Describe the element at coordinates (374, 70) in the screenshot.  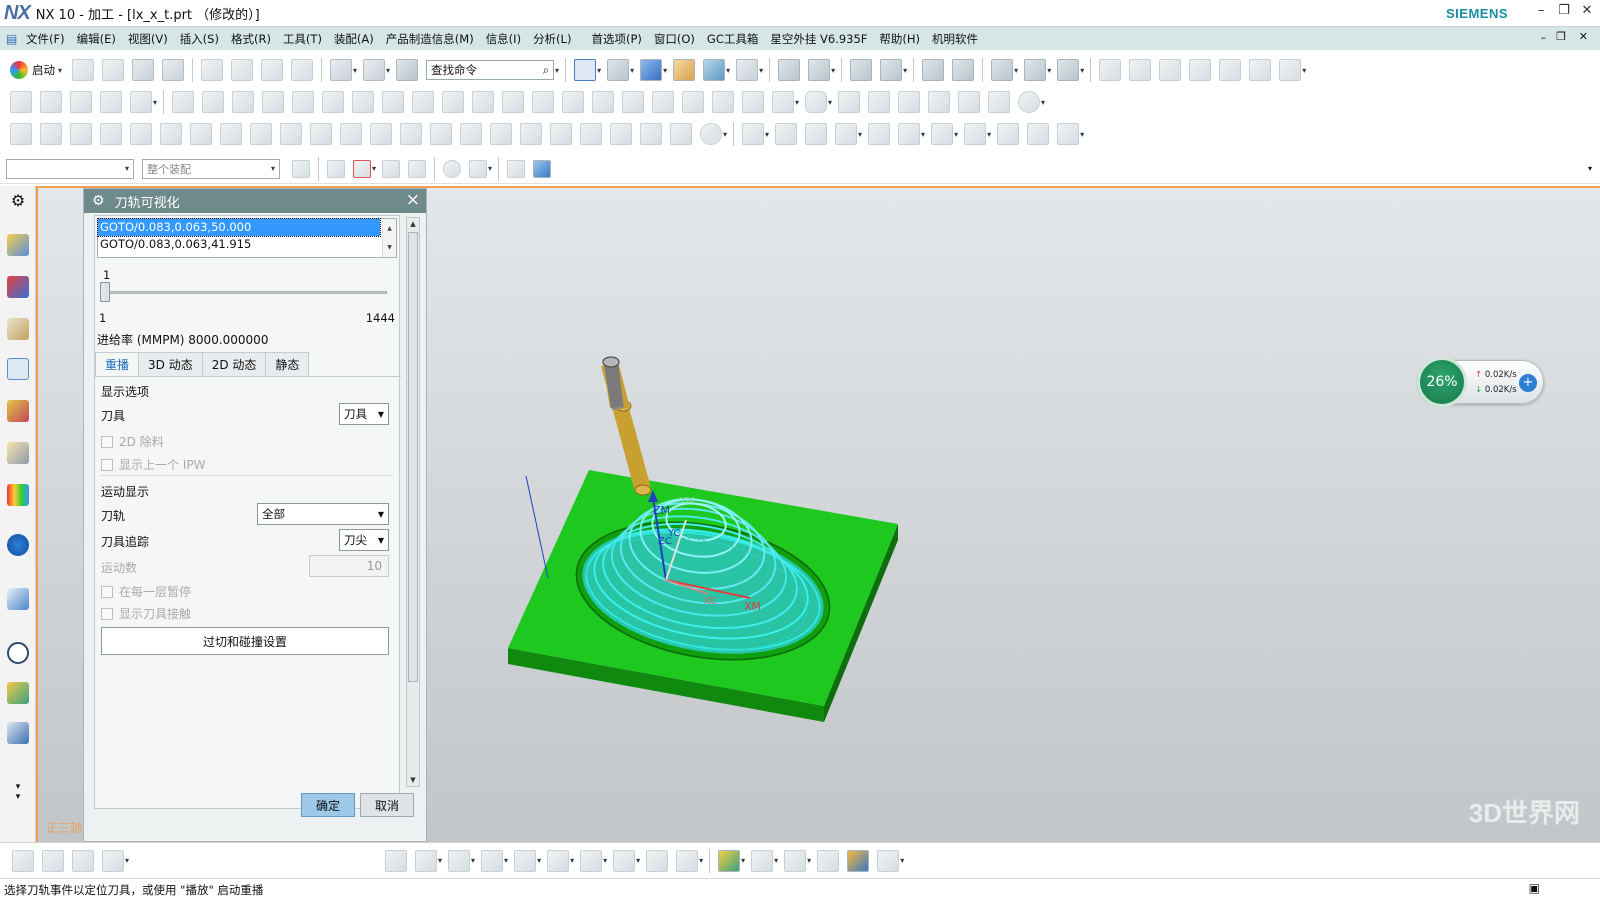
I see `repeat-command-icon` at that location.